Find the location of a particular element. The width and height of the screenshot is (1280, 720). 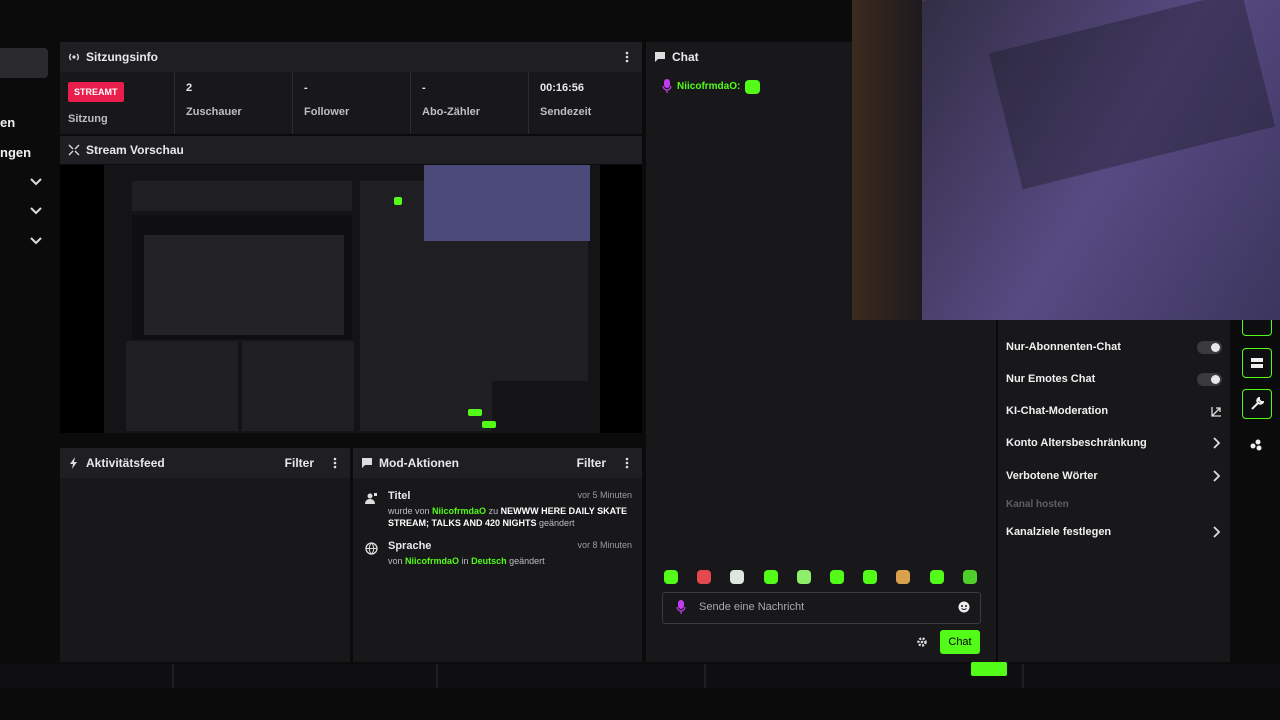

menu-item-channel-goals: Kanalziele festlegen is located at coordinates (1058, 532).